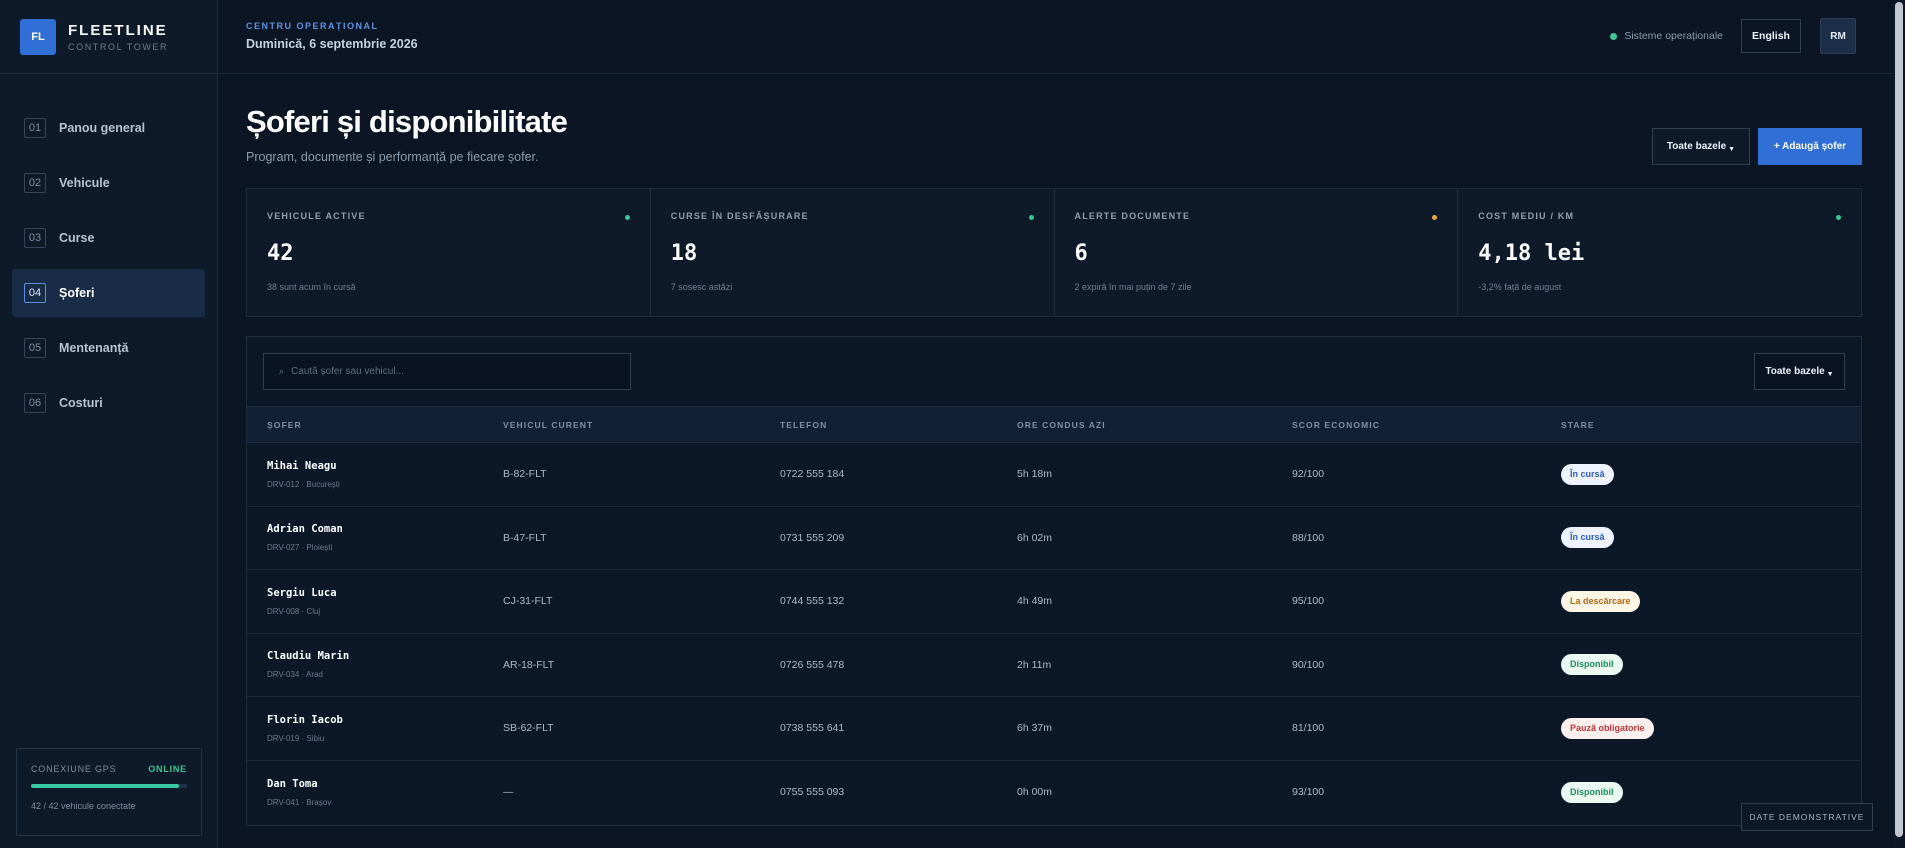 The width and height of the screenshot is (1905, 848). Describe the element at coordinates (701, 287) in the screenshot. I see `stat-note: 7 sosesc astăzi` at that location.